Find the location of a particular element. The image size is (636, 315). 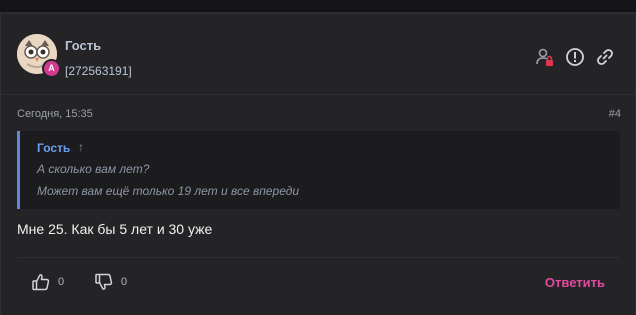

link-icon is located at coordinates (605, 57).